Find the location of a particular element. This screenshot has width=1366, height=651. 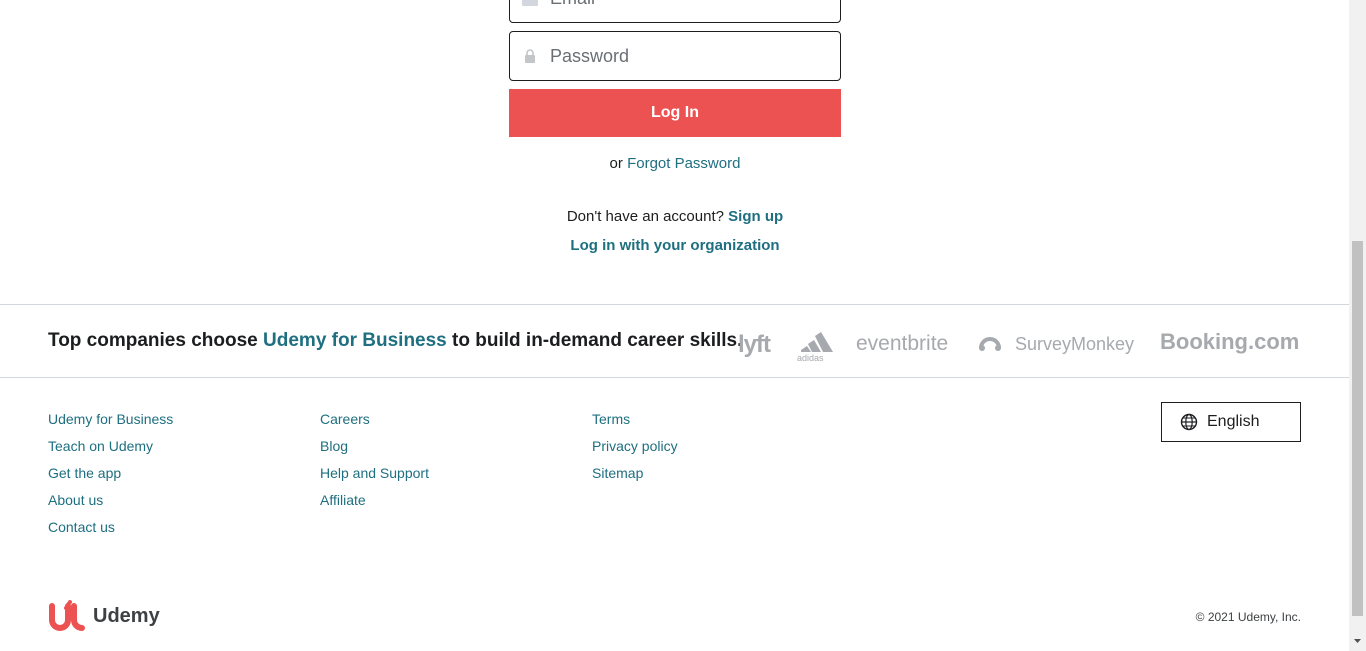

tagline-after: to build in-demand career skills. is located at coordinates (597, 340).